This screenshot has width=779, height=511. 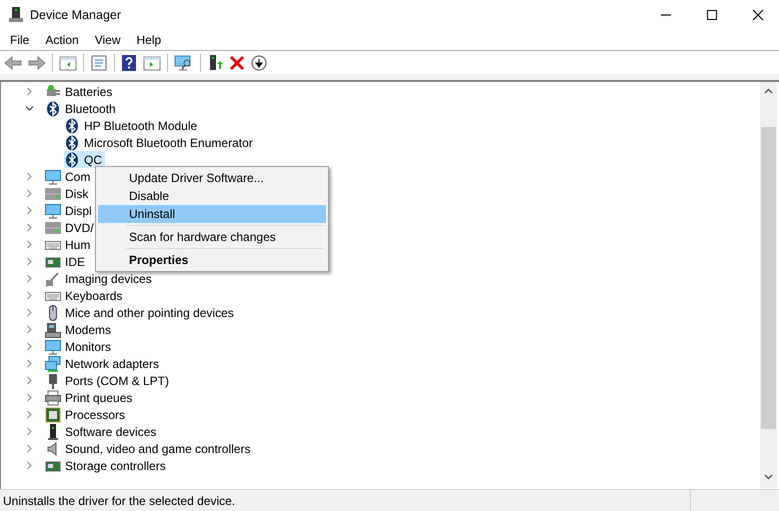 What do you see at coordinates (212, 214) in the screenshot?
I see `context-menu-item: Uninstall` at bounding box center [212, 214].